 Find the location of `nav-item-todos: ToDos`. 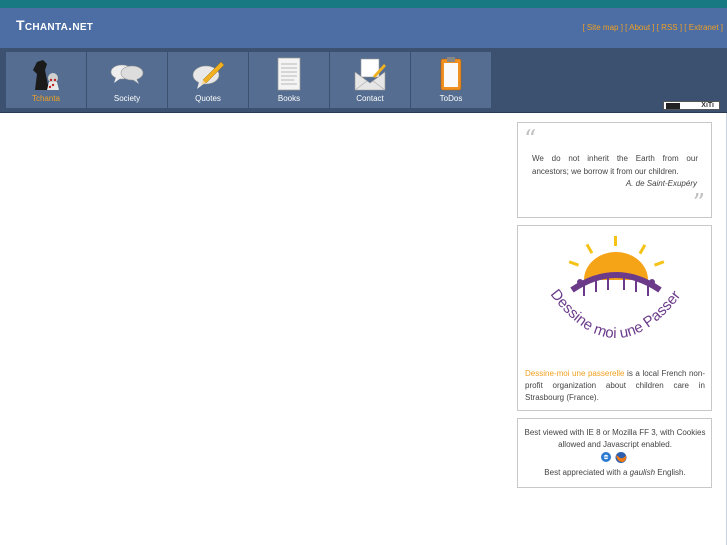

nav-item-todos: ToDos is located at coordinates (451, 80).